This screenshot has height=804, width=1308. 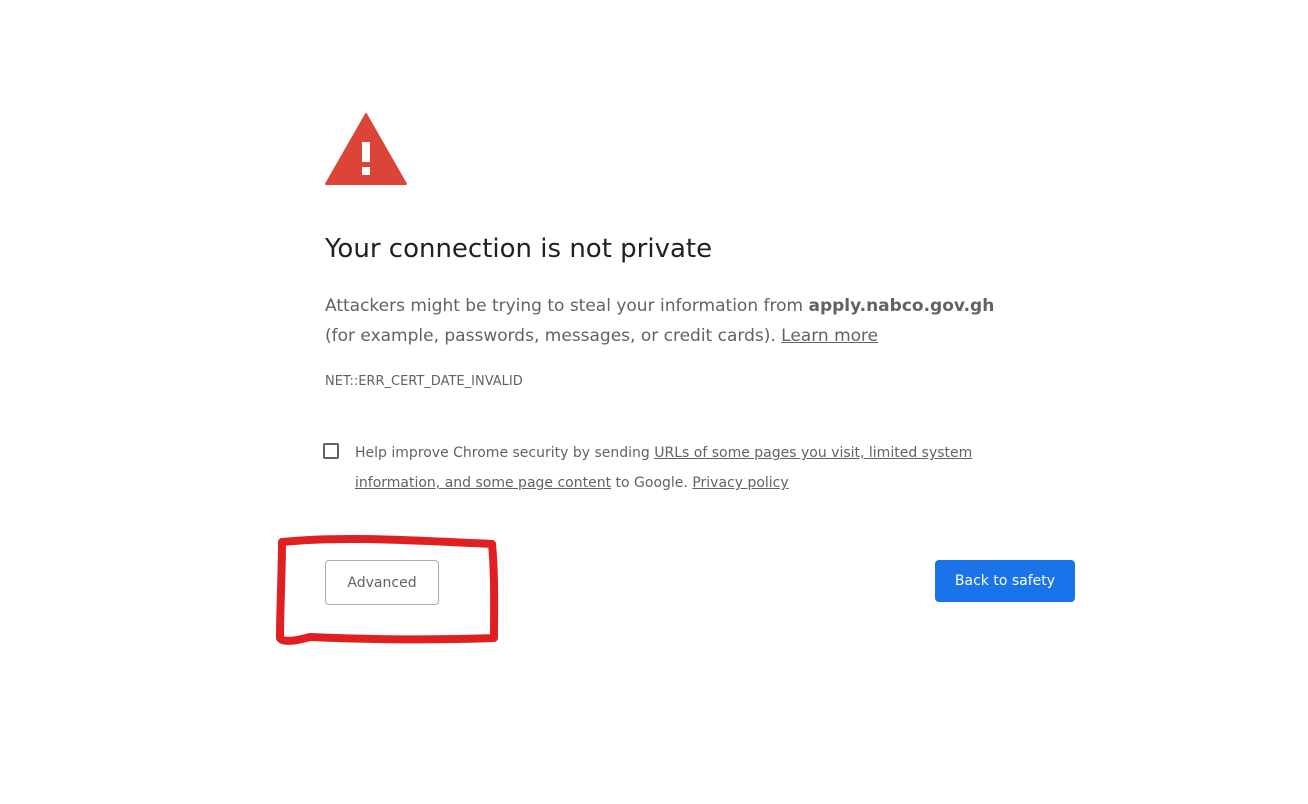 I want to click on privacy-policy-link: Privacy policy, so click(x=740, y=483).